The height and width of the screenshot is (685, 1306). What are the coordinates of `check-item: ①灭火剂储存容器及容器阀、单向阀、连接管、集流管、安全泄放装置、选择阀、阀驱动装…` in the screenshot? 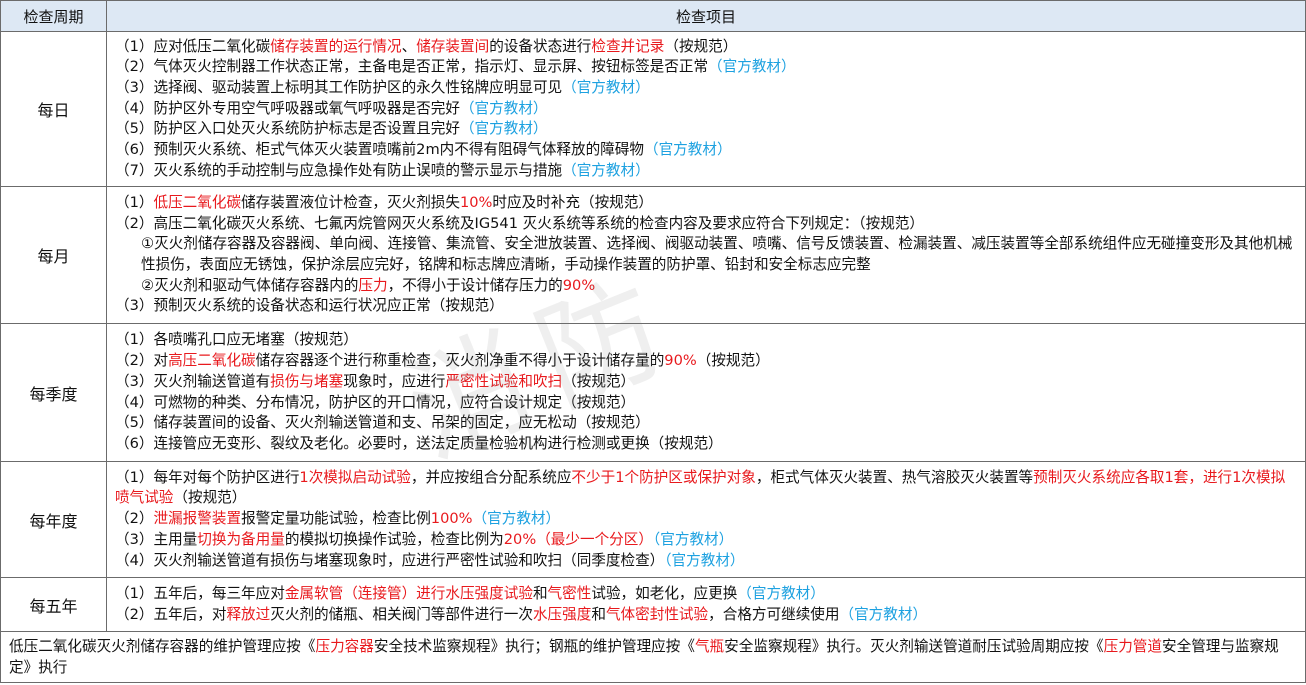 It's located at (707, 254).